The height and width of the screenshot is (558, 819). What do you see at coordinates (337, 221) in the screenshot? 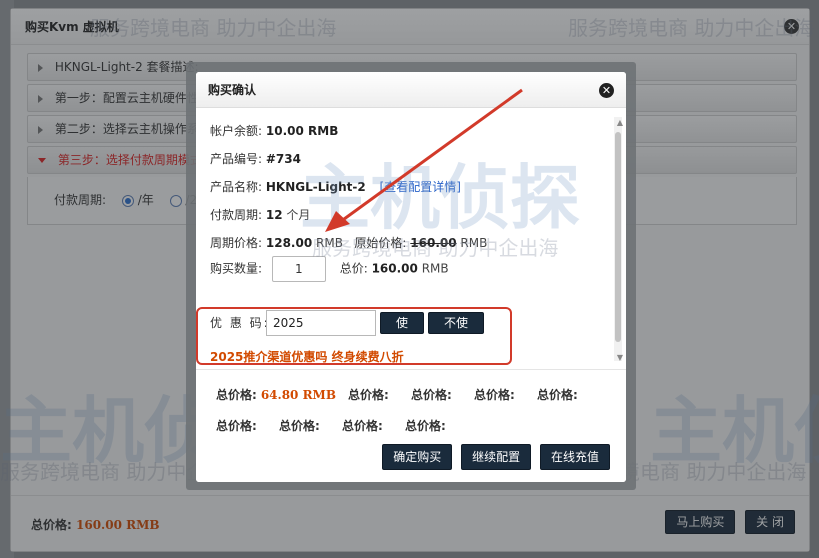
I see `arrow-head` at bounding box center [337, 221].